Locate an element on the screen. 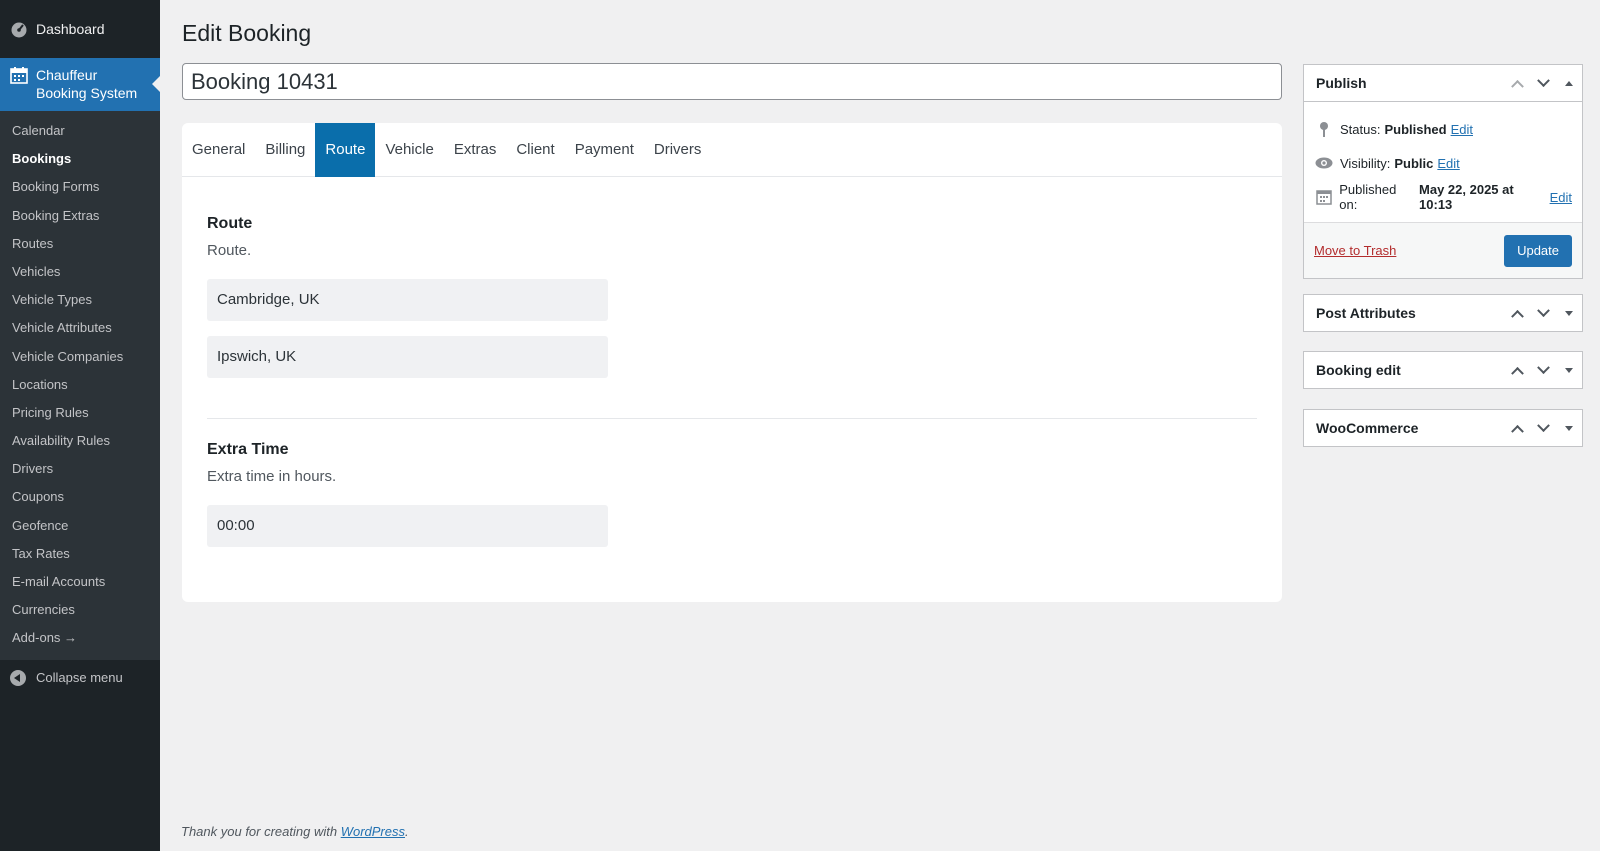 This screenshot has width=1600, height=851. woocommerce-title: WooCommerce is located at coordinates (1367, 428).